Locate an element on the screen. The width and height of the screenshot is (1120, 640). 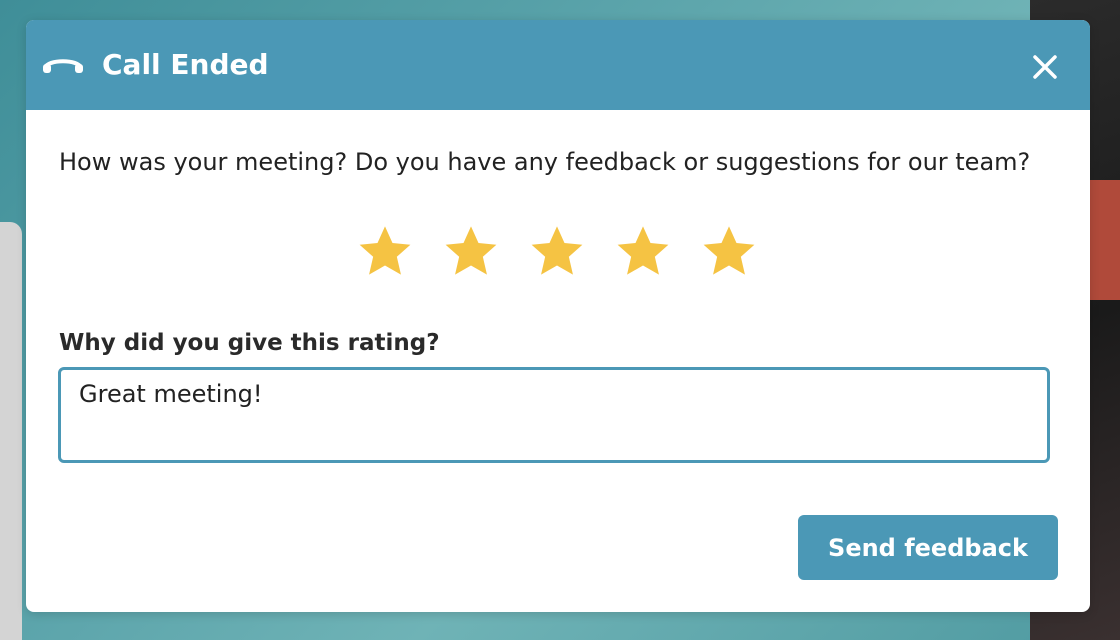
phone-hangup-icon is located at coordinates (63, 66).